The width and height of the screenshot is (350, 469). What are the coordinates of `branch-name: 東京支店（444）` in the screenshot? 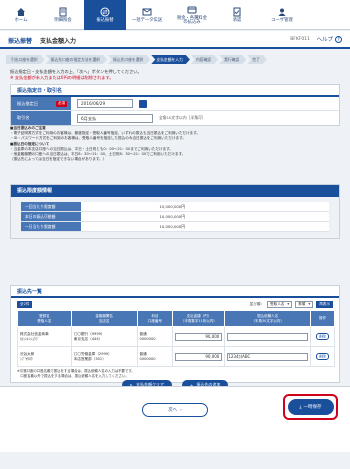 It's located at (88, 338).